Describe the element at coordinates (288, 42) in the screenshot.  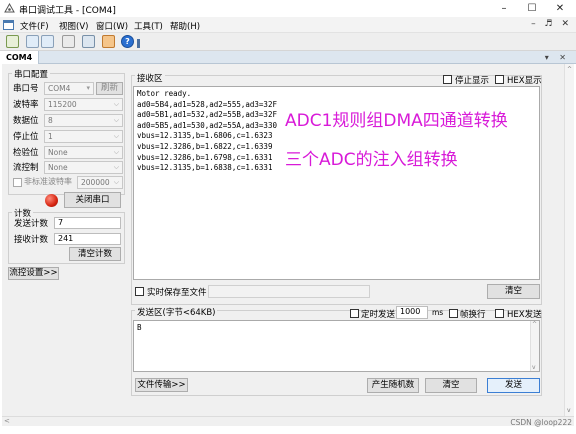
I see `toolbar: ?` at that location.